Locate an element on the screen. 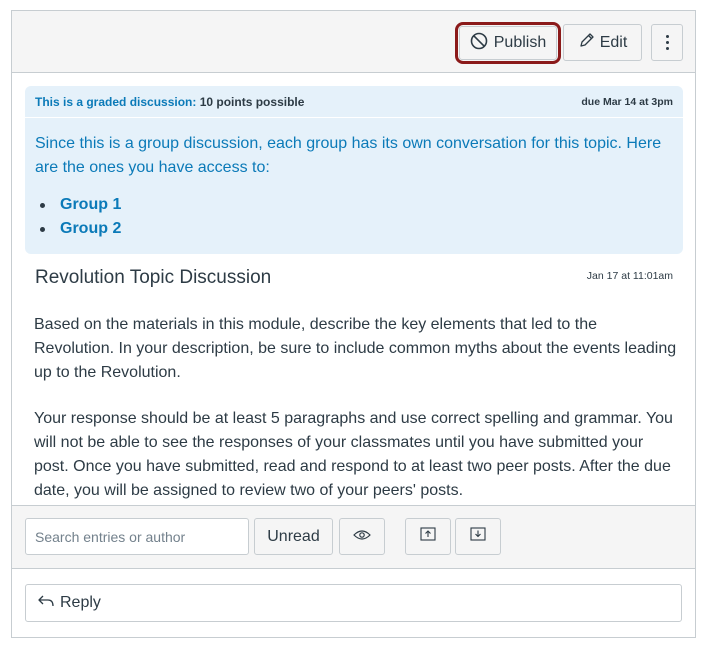 This screenshot has height=649, width=725. more-options-button is located at coordinates (667, 42).